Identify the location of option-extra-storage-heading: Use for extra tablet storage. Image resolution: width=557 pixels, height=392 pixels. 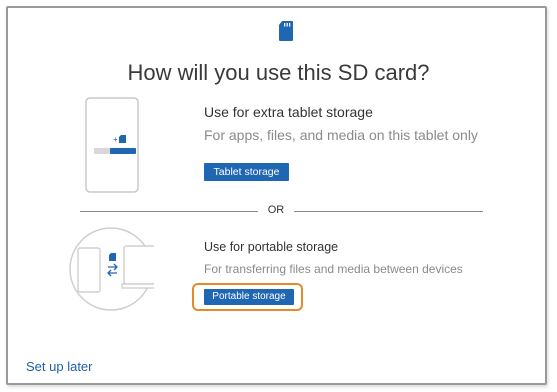
(288, 112).